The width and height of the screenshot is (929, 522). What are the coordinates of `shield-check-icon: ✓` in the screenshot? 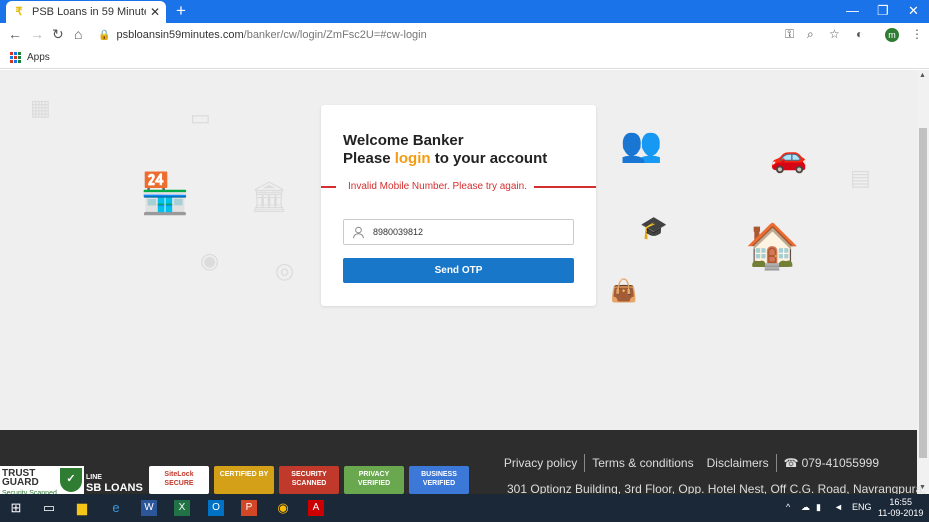 It's located at (71, 480).